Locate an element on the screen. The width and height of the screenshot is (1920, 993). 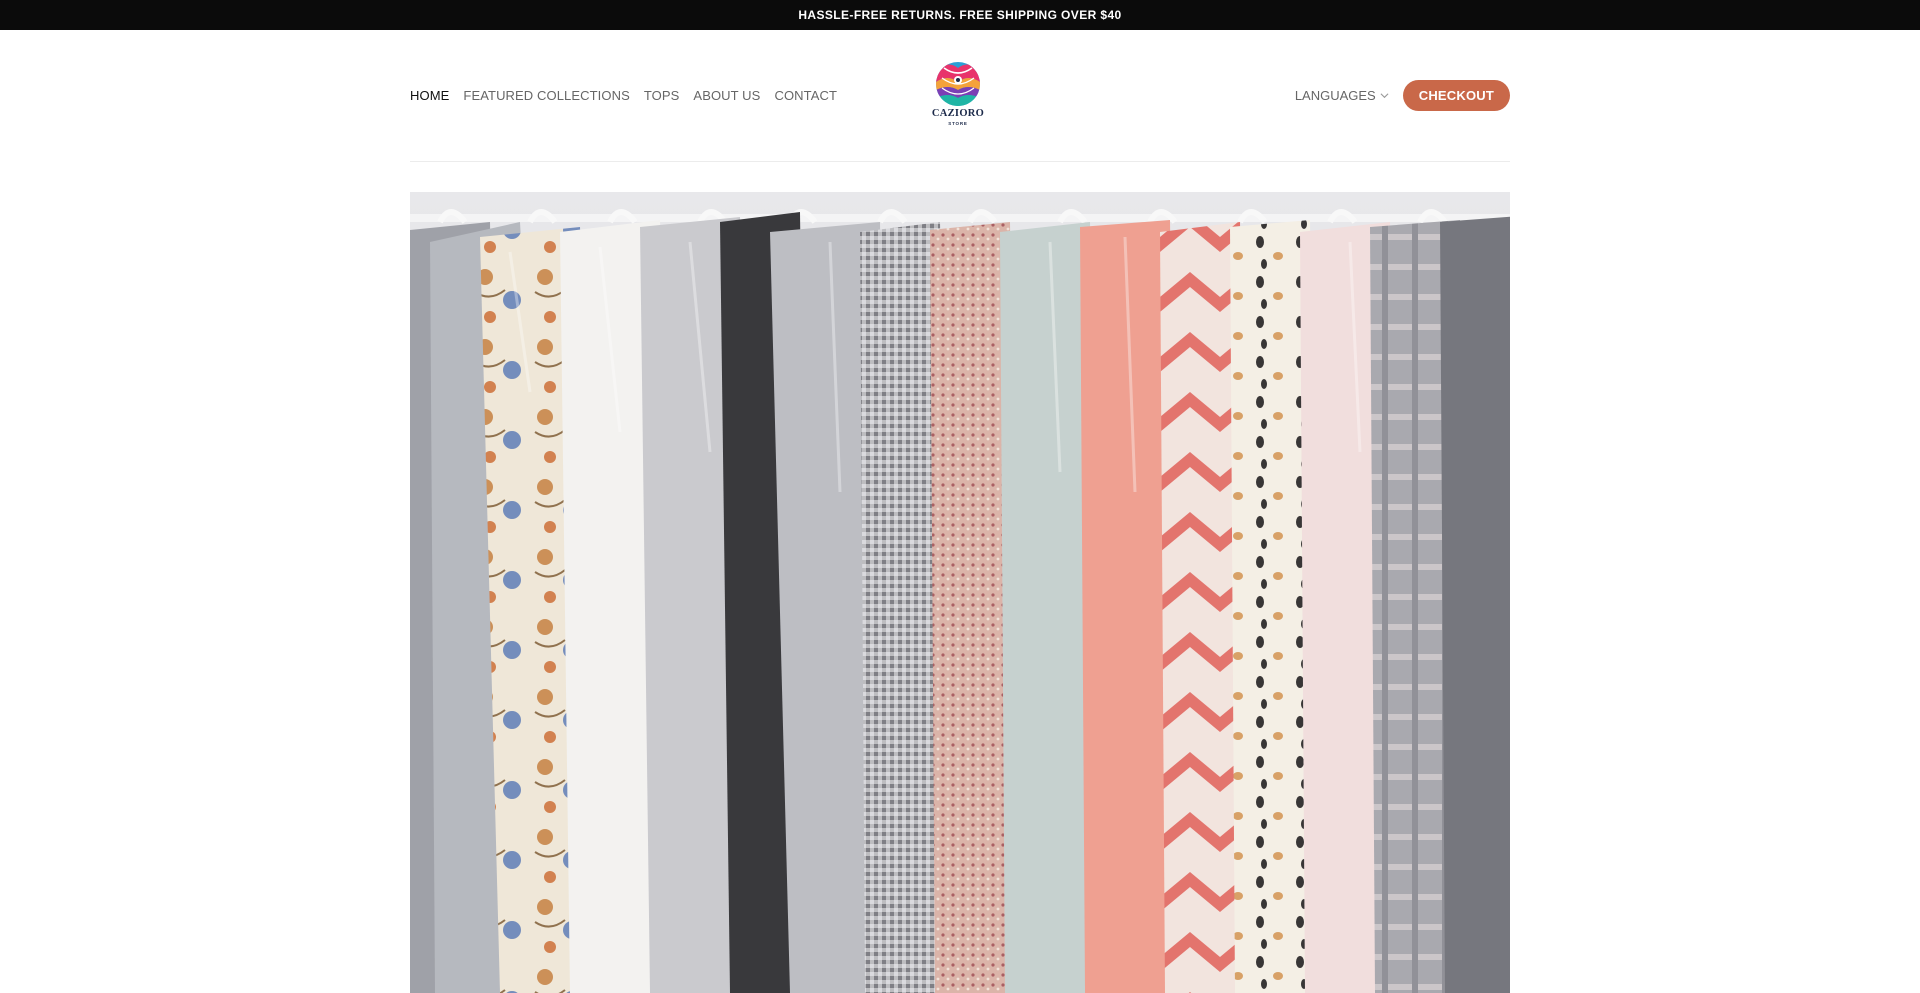
languages-dropdown: LANGUAGES is located at coordinates (1342, 95).